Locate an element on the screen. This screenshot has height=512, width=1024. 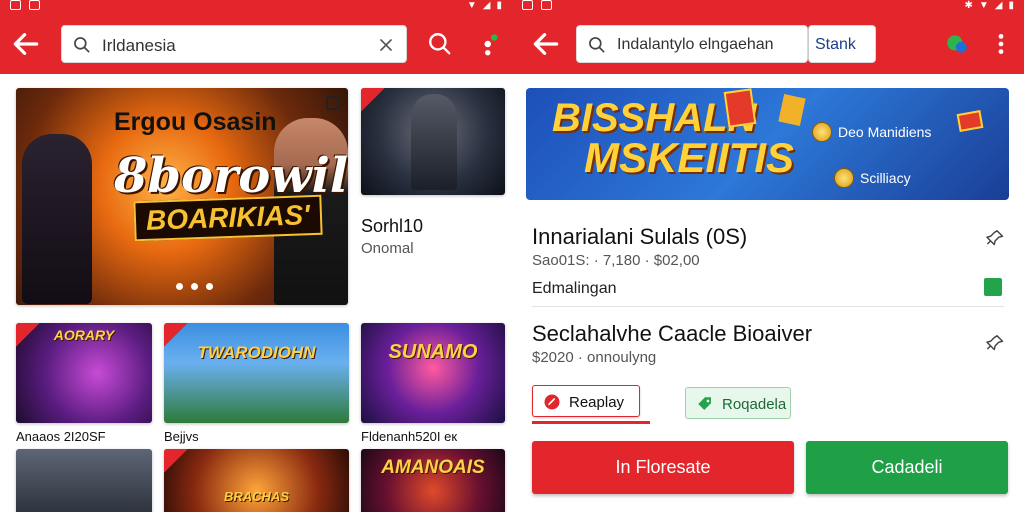
promo-label-2: Scilliacy is located at coordinates (885, 178).